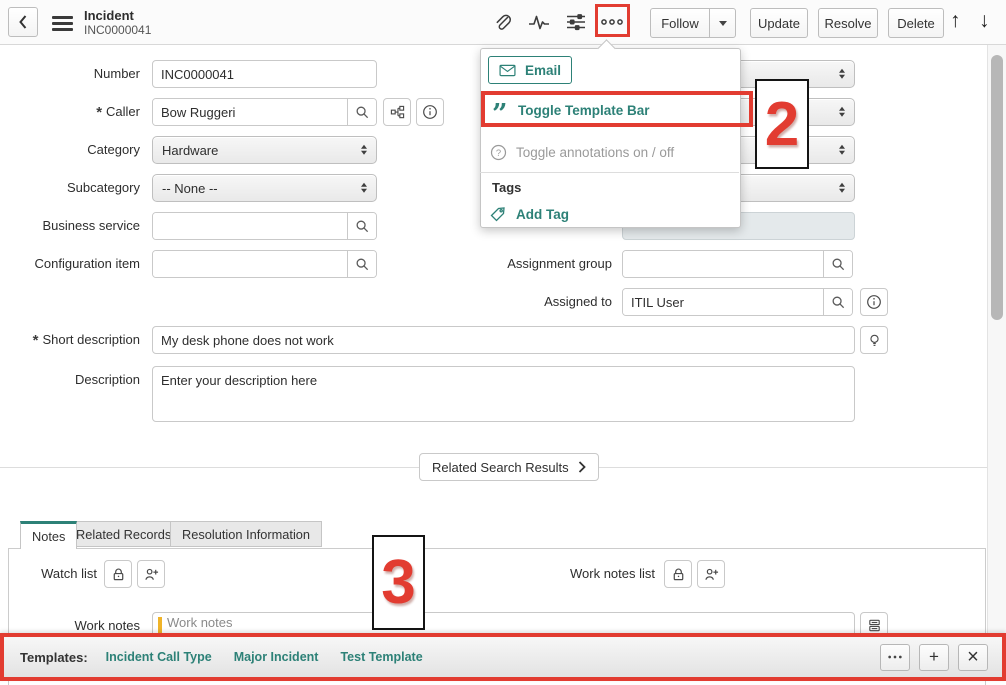 The width and height of the screenshot is (1006, 685). I want to click on work-notes-list-add-person-button, so click(711, 574).